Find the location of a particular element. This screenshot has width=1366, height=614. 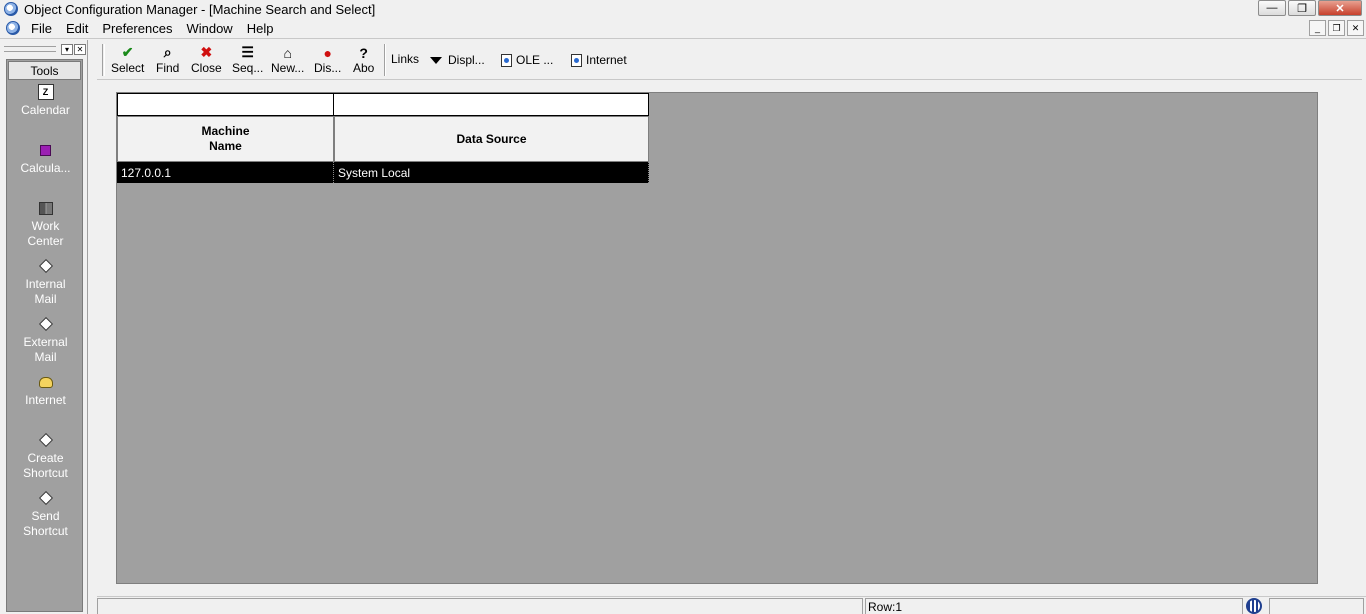

toolbar-grip is located at coordinates (103, 60).